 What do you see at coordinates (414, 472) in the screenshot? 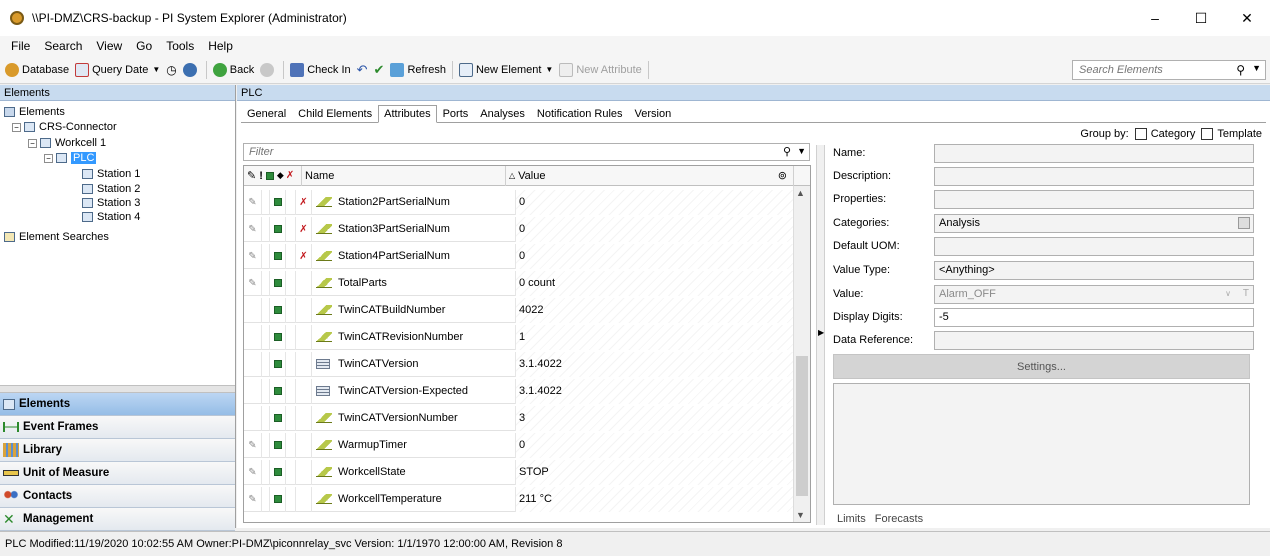
I see `attribute-name-cell: WorkcellState` at bounding box center [414, 472].